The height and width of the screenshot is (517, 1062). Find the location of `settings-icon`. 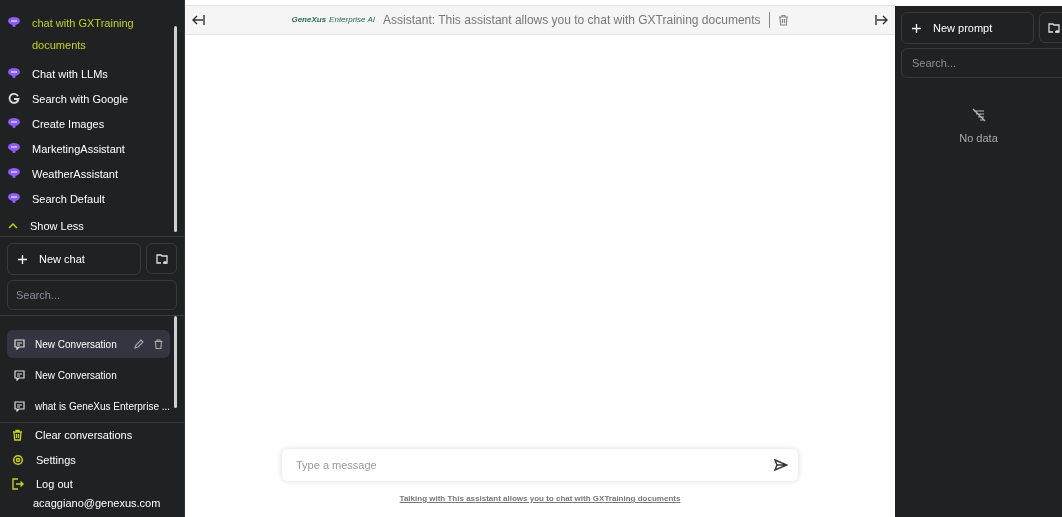

settings-icon is located at coordinates (18, 459).